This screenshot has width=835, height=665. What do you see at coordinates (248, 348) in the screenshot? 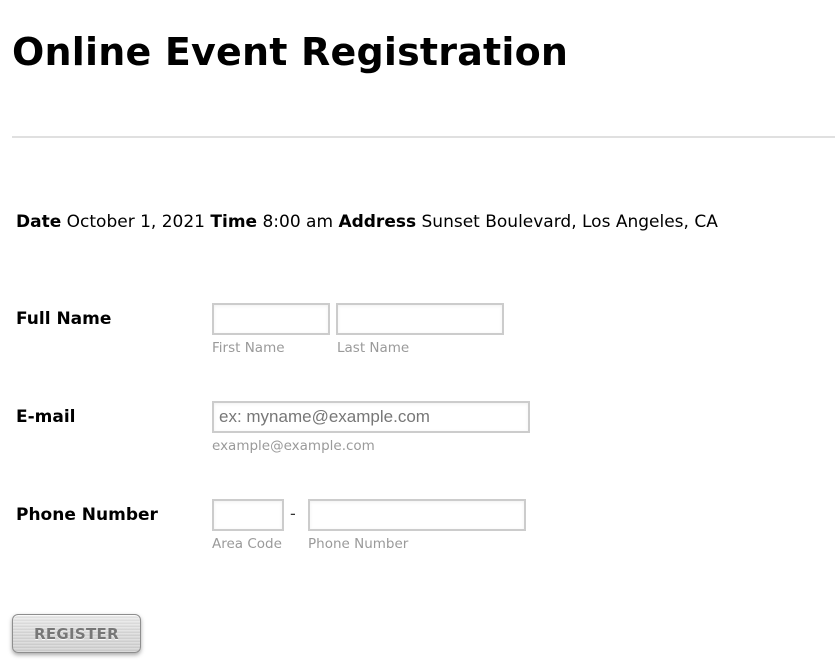
I see `first-name-sublabel: First Name` at bounding box center [248, 348].